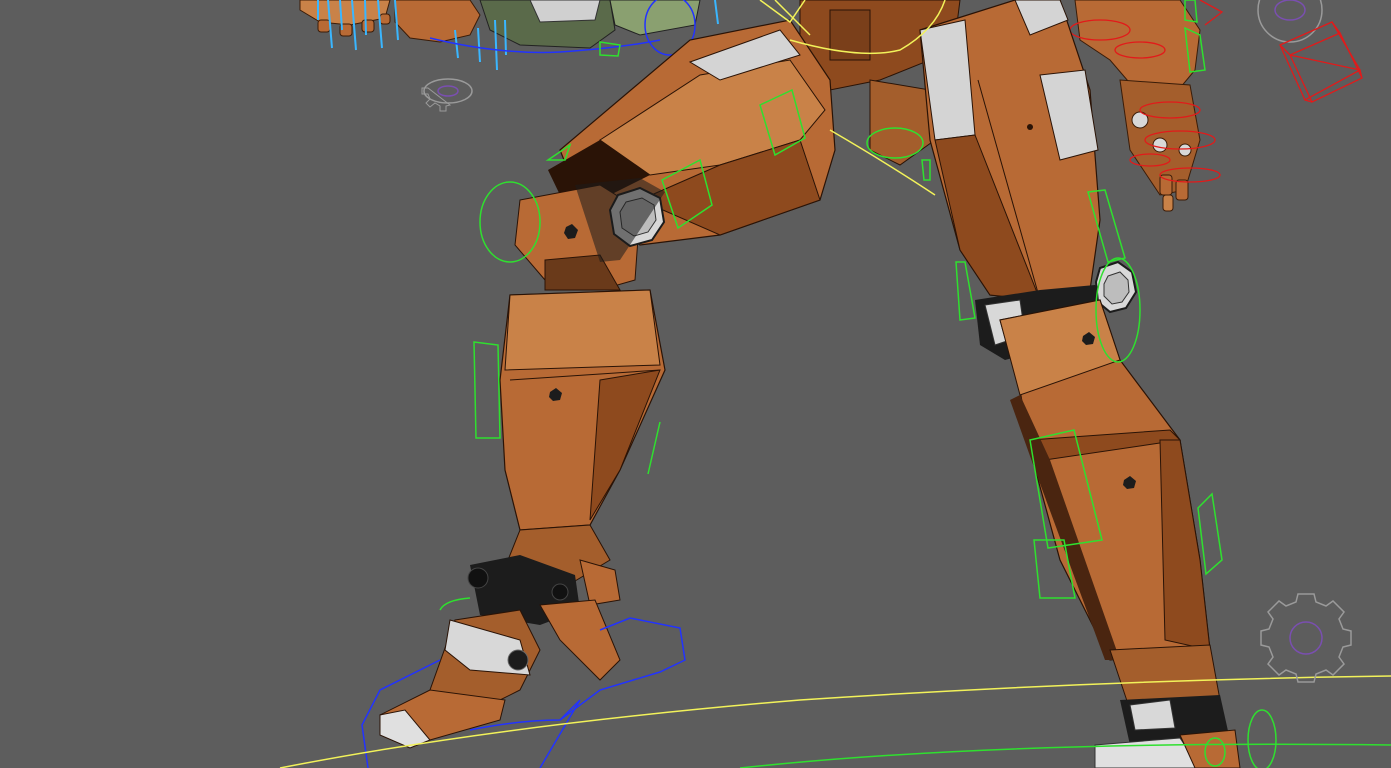 Image resolution: width=1391 pixels, height=768 pixels. What do you see at coordinates (582, 440) in the screenshot?
I see `left-shin-mesh` at bounding box center [582, 440].